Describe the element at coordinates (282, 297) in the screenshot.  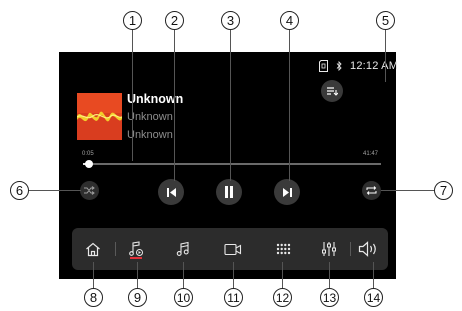
I see `callout-12: 12` at that location.